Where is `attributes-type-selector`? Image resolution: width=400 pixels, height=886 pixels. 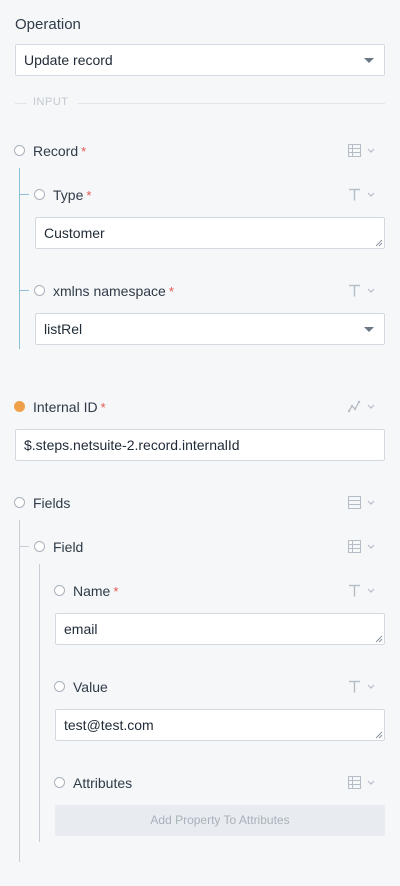
attributes-type-selector is located at coordinates (361, 782).